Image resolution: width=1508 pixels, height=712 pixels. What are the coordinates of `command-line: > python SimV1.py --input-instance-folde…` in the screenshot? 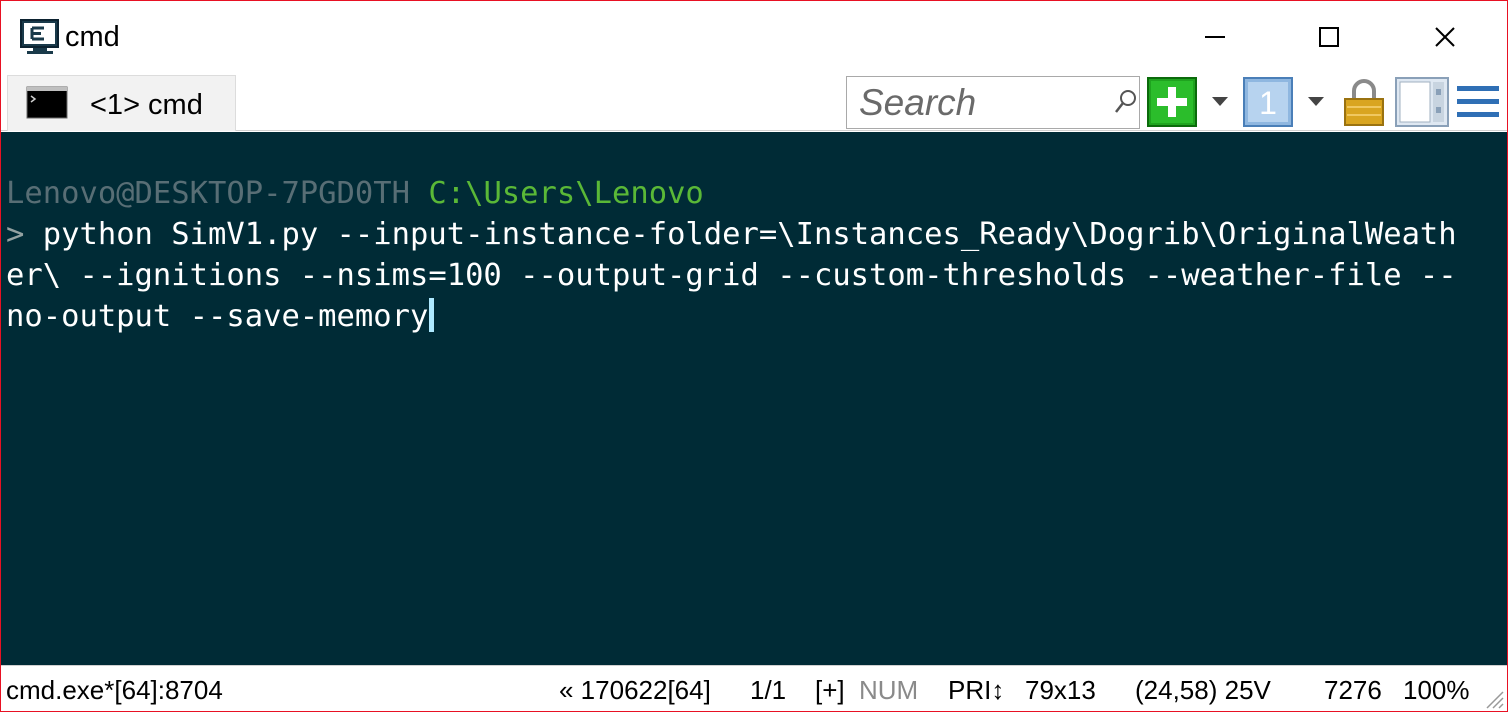 It's located at (731, 235).